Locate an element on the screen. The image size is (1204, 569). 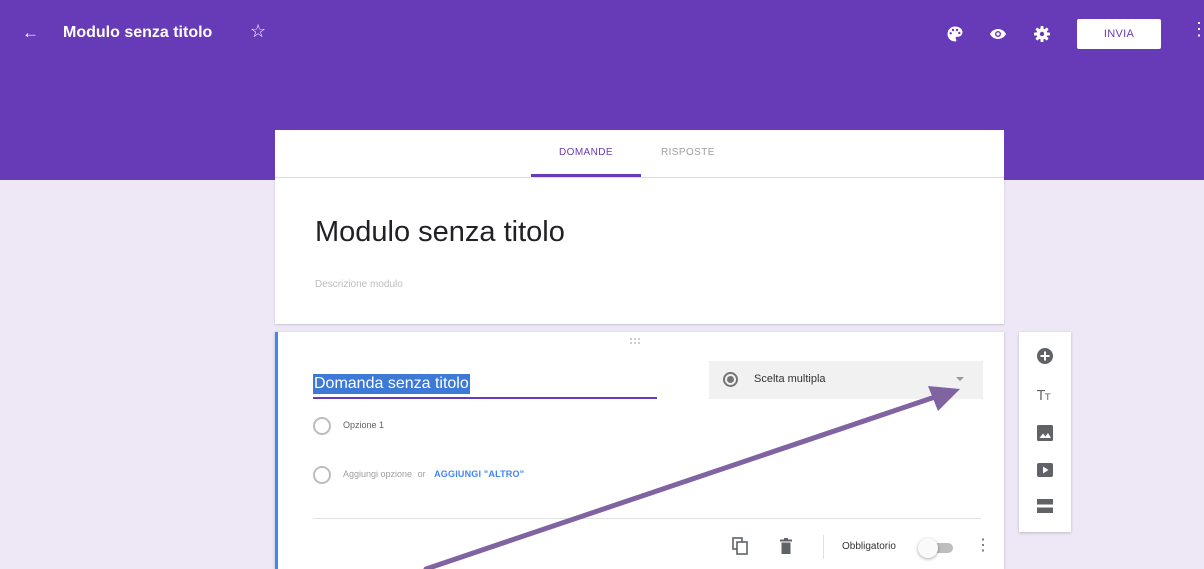
add-option-area: Aggiungi opzione or AGGIUNGI "ALTRO" is located at coordinates (433, 474).